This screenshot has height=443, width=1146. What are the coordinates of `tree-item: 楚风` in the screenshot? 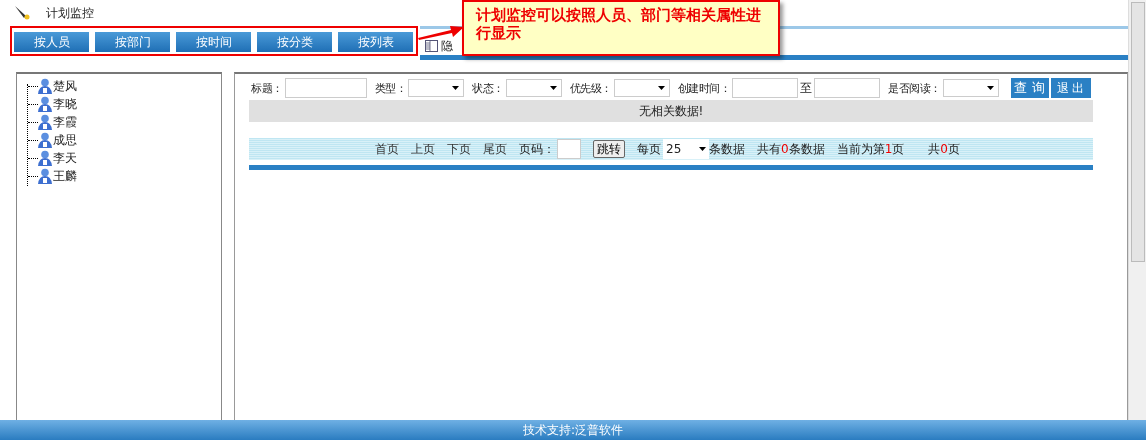 It's located at (57, 86).